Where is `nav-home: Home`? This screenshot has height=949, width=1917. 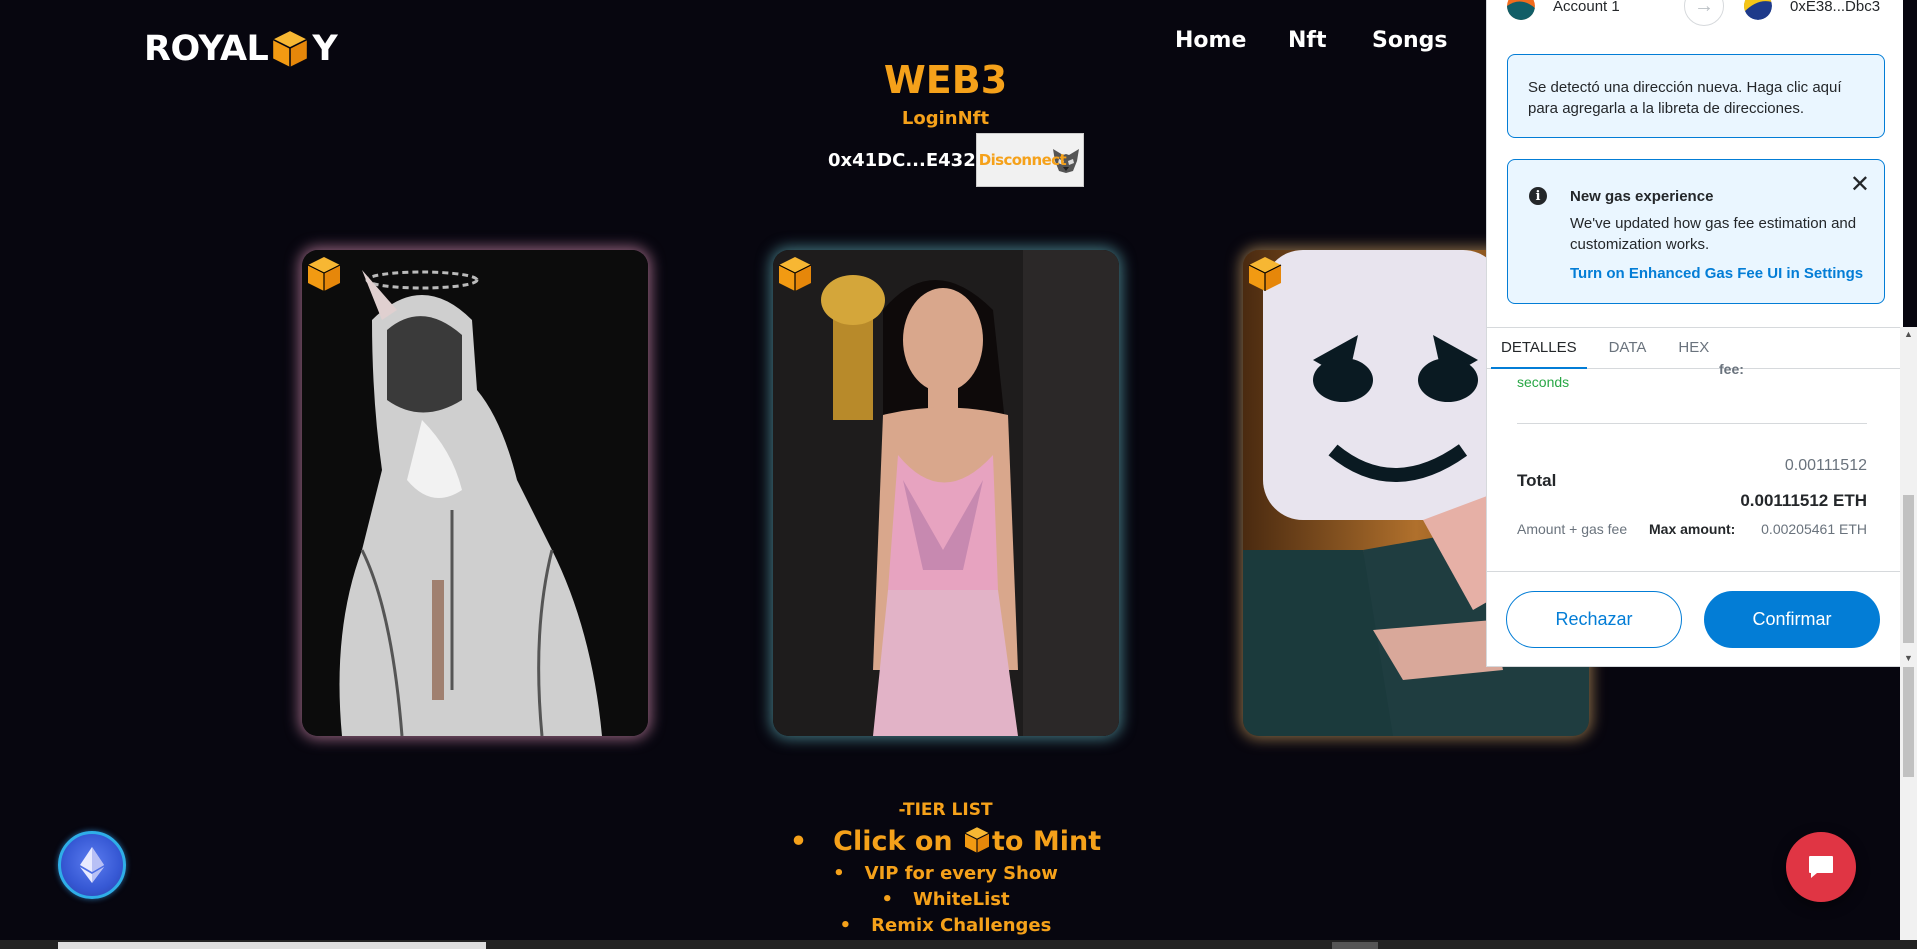 nav-home: Home is located at coordinates (1210, 40).